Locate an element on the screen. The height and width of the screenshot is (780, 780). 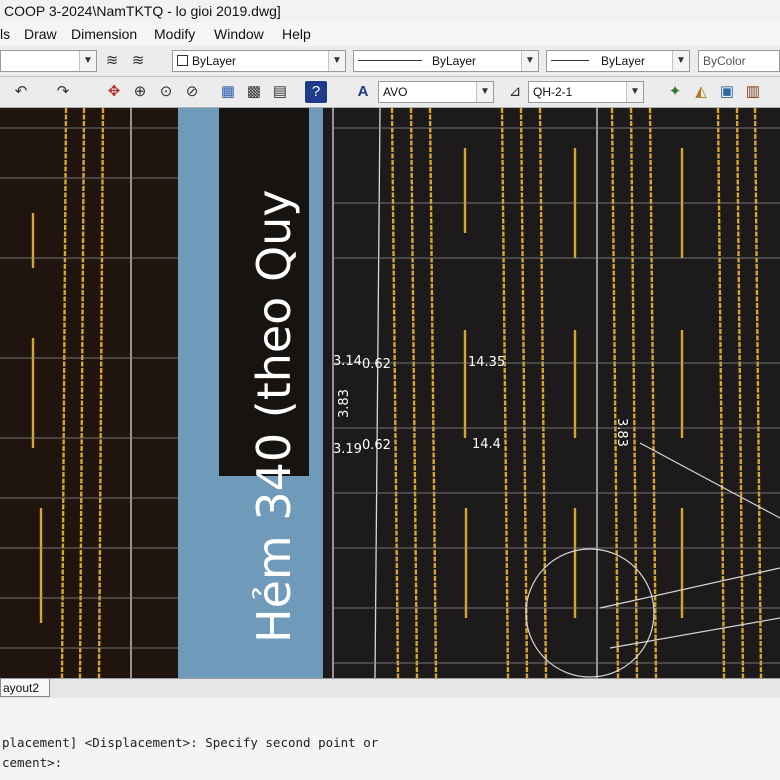
dim-style-icon: ⊿ is located at coordinates (515, 92).